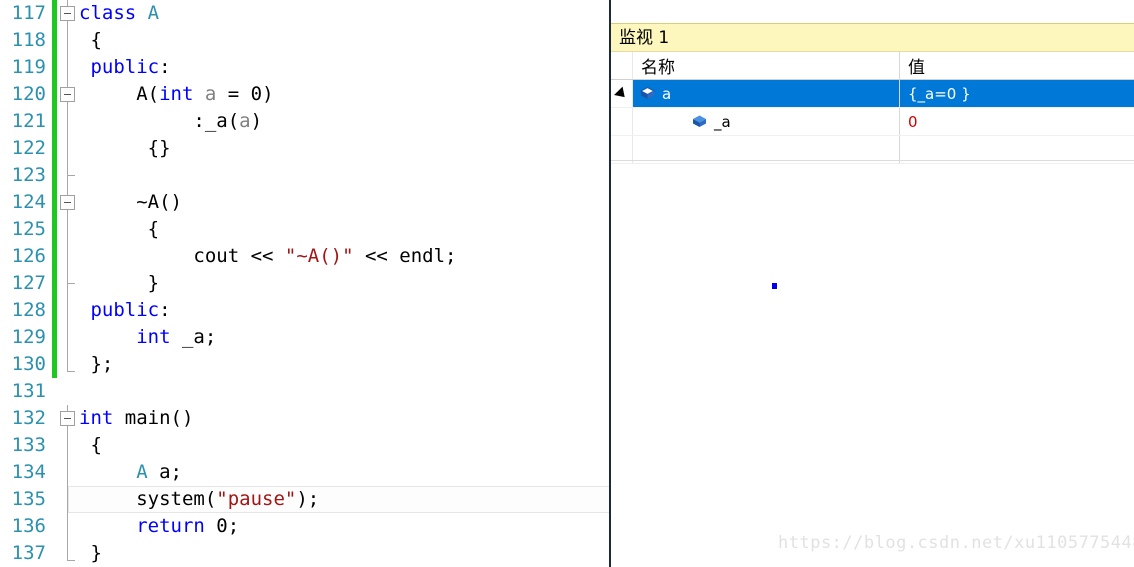  Describe the element at coordinates (165, 67) in the screenshot. I see `code-token: :` at that location.